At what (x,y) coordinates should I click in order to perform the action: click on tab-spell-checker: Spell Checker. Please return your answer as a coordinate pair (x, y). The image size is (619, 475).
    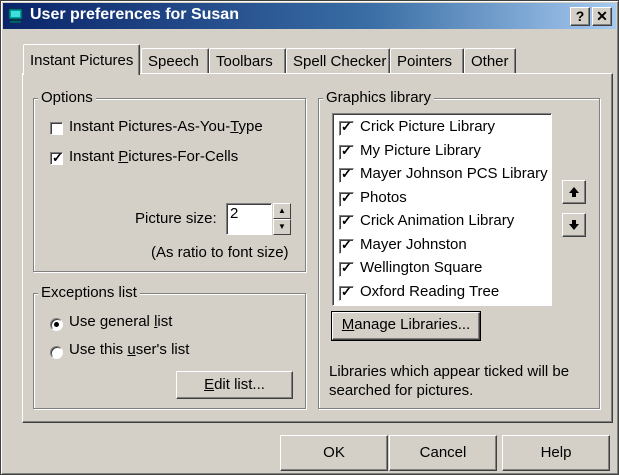
    Looking at the image, I should click on (338, 60).